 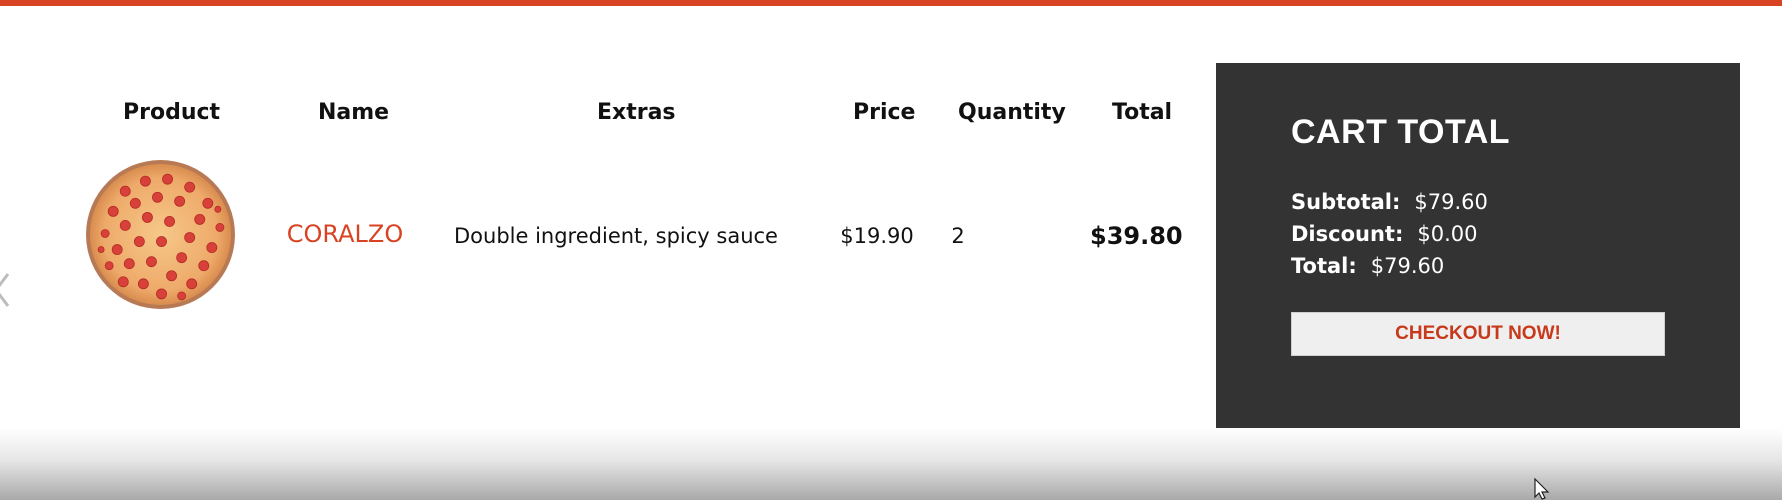 I want to click on subtotal-label: Subtotal:, so click(x=1346, y=202).